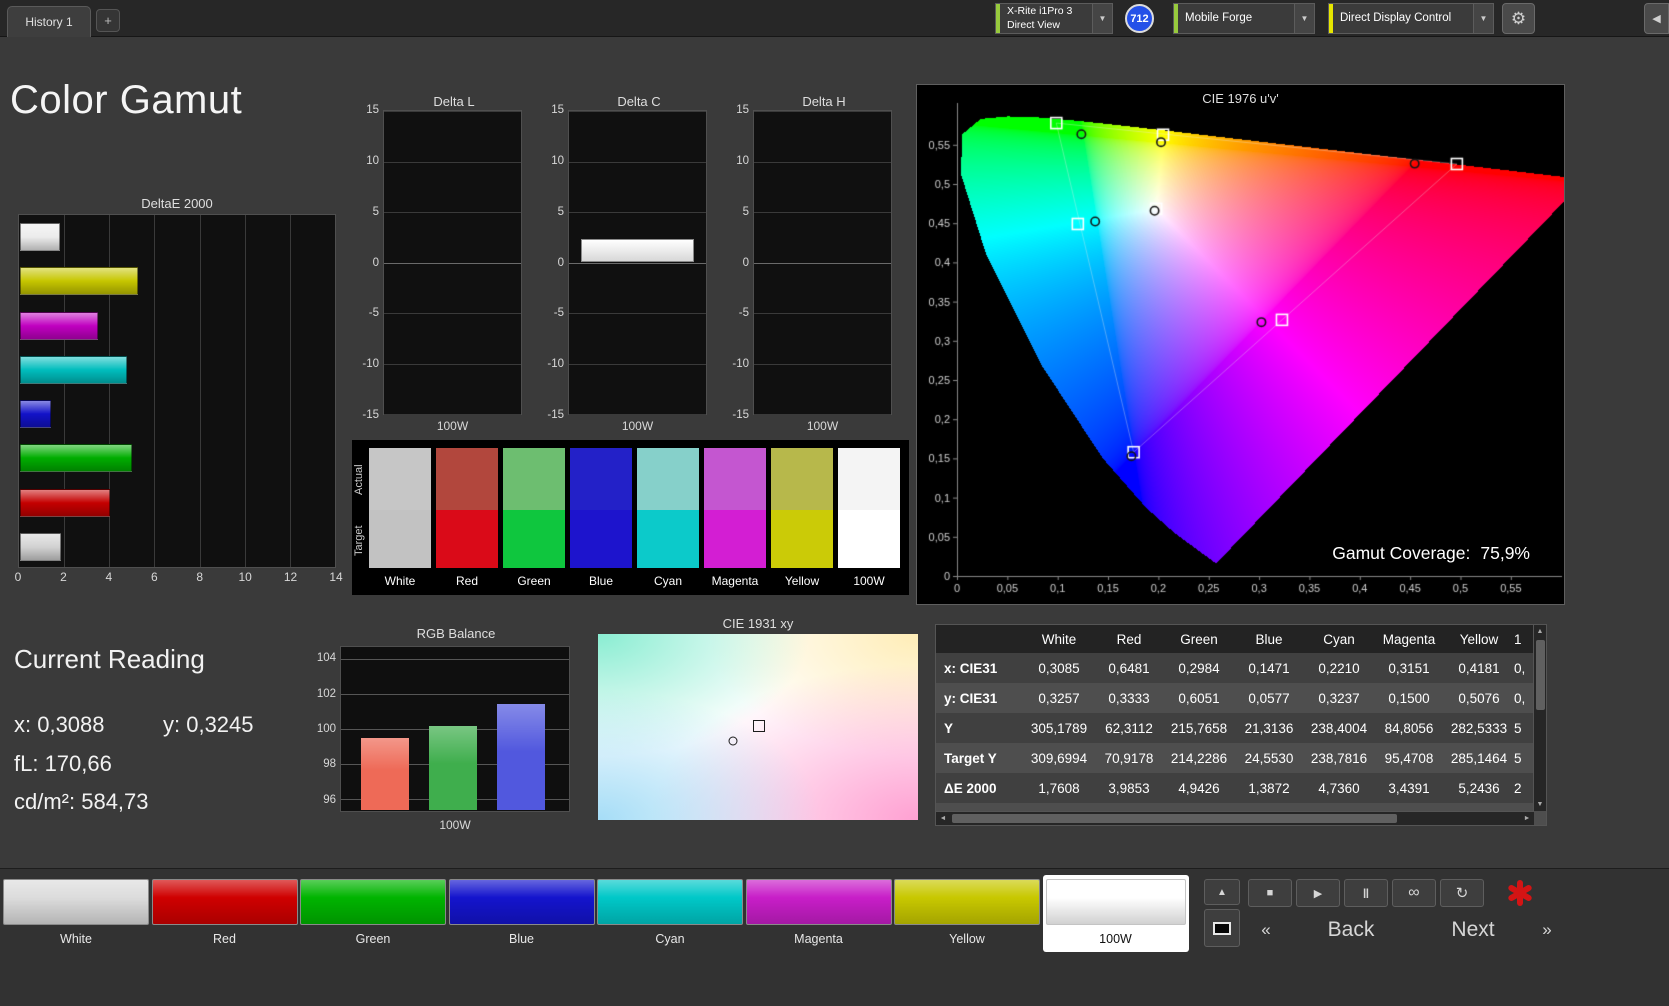 The height and width of the screenshot is (1006, 1669). Describe the element at coordinates (1656, 18) in the screenshot. I see `collapse-panel-button: ◀` at that location.